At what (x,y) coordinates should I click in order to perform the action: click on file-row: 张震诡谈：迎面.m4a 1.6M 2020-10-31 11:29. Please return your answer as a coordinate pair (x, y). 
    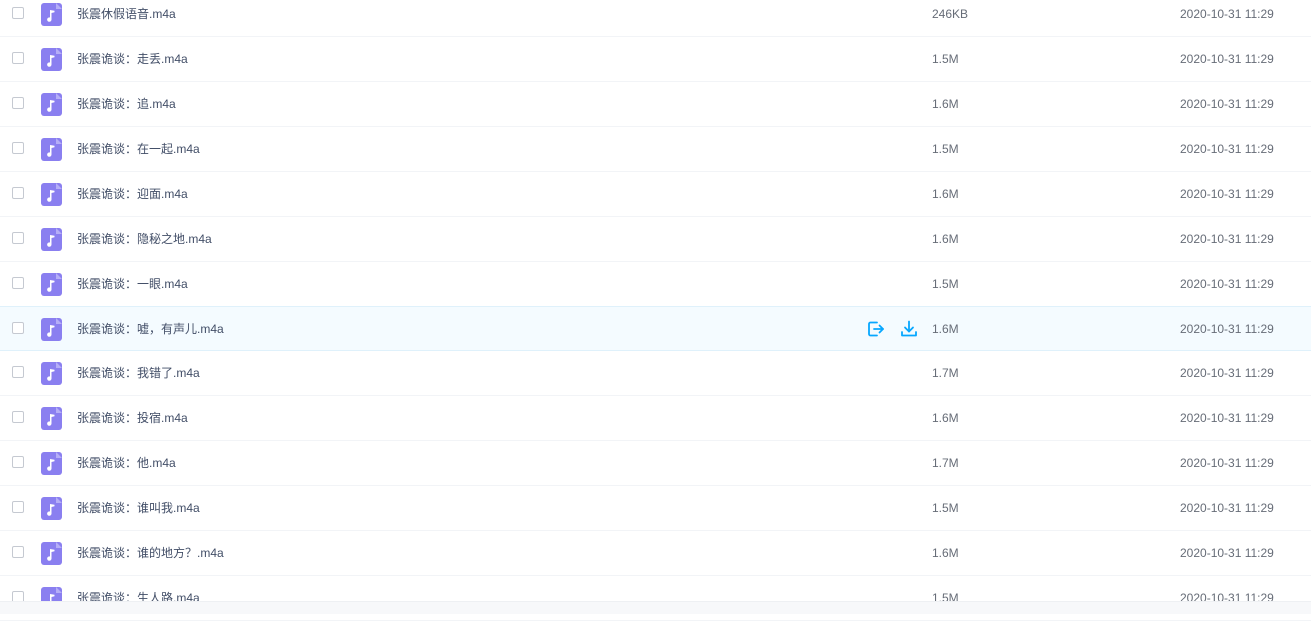
    Looking at the image, I should click on (655, 194).